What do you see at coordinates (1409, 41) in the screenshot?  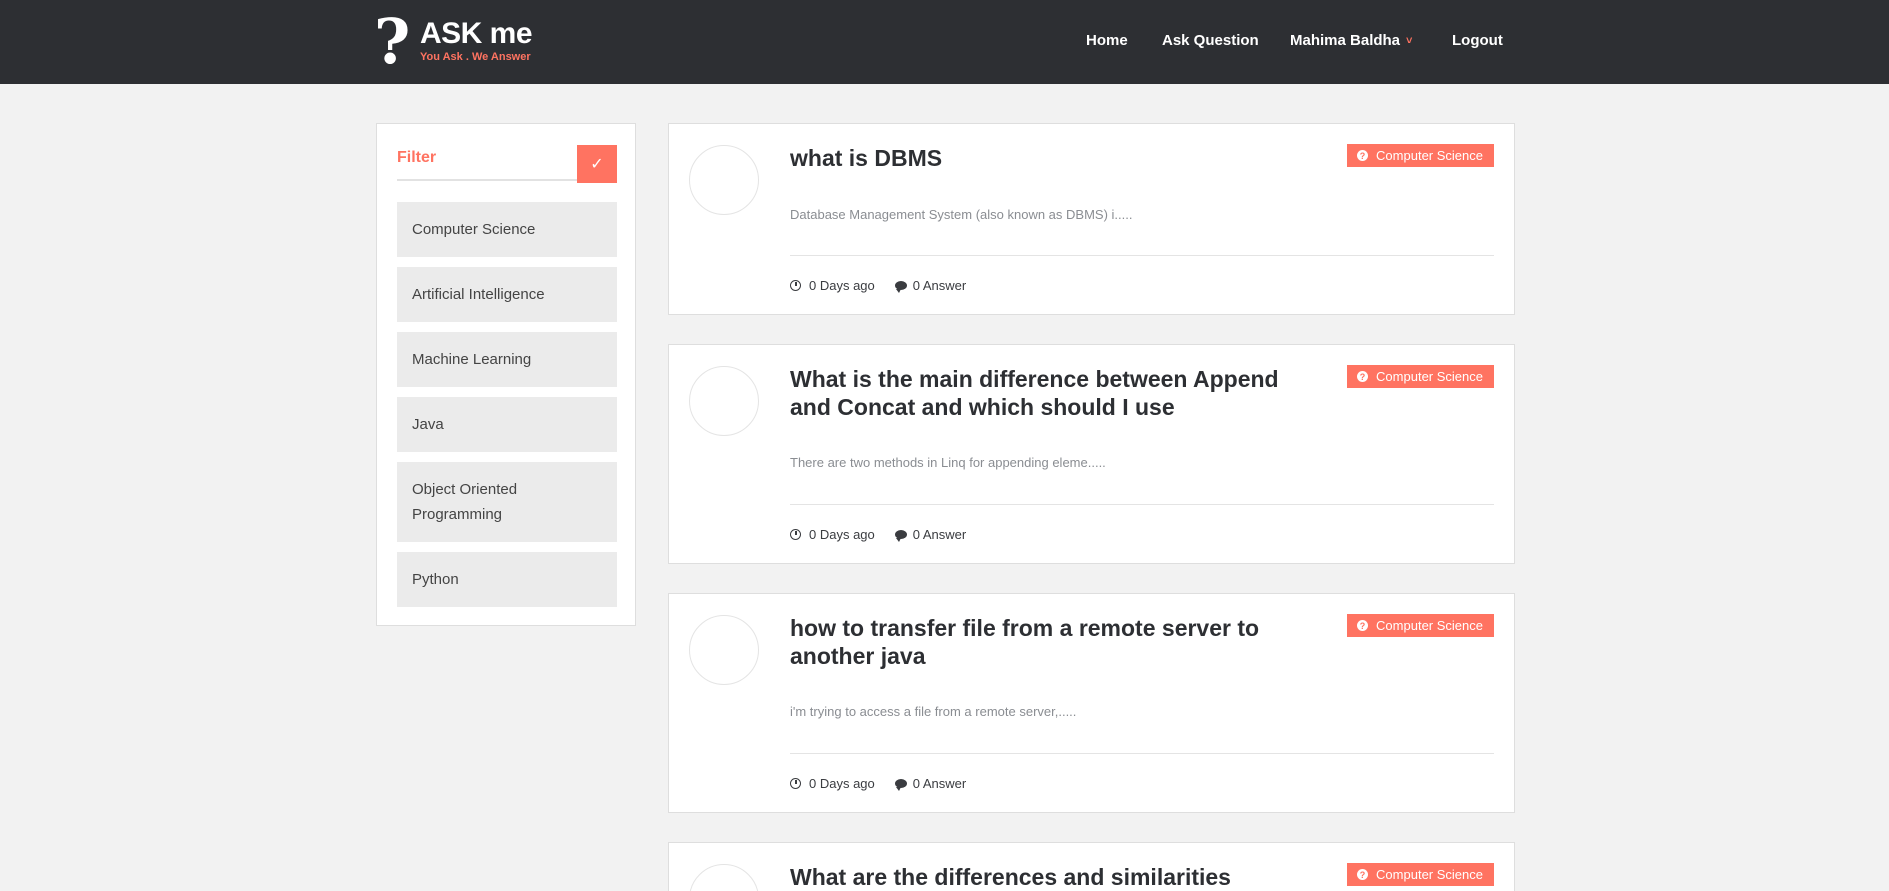 I see `chevron-down-icon: ˅` at bounding box center [1409, 41].